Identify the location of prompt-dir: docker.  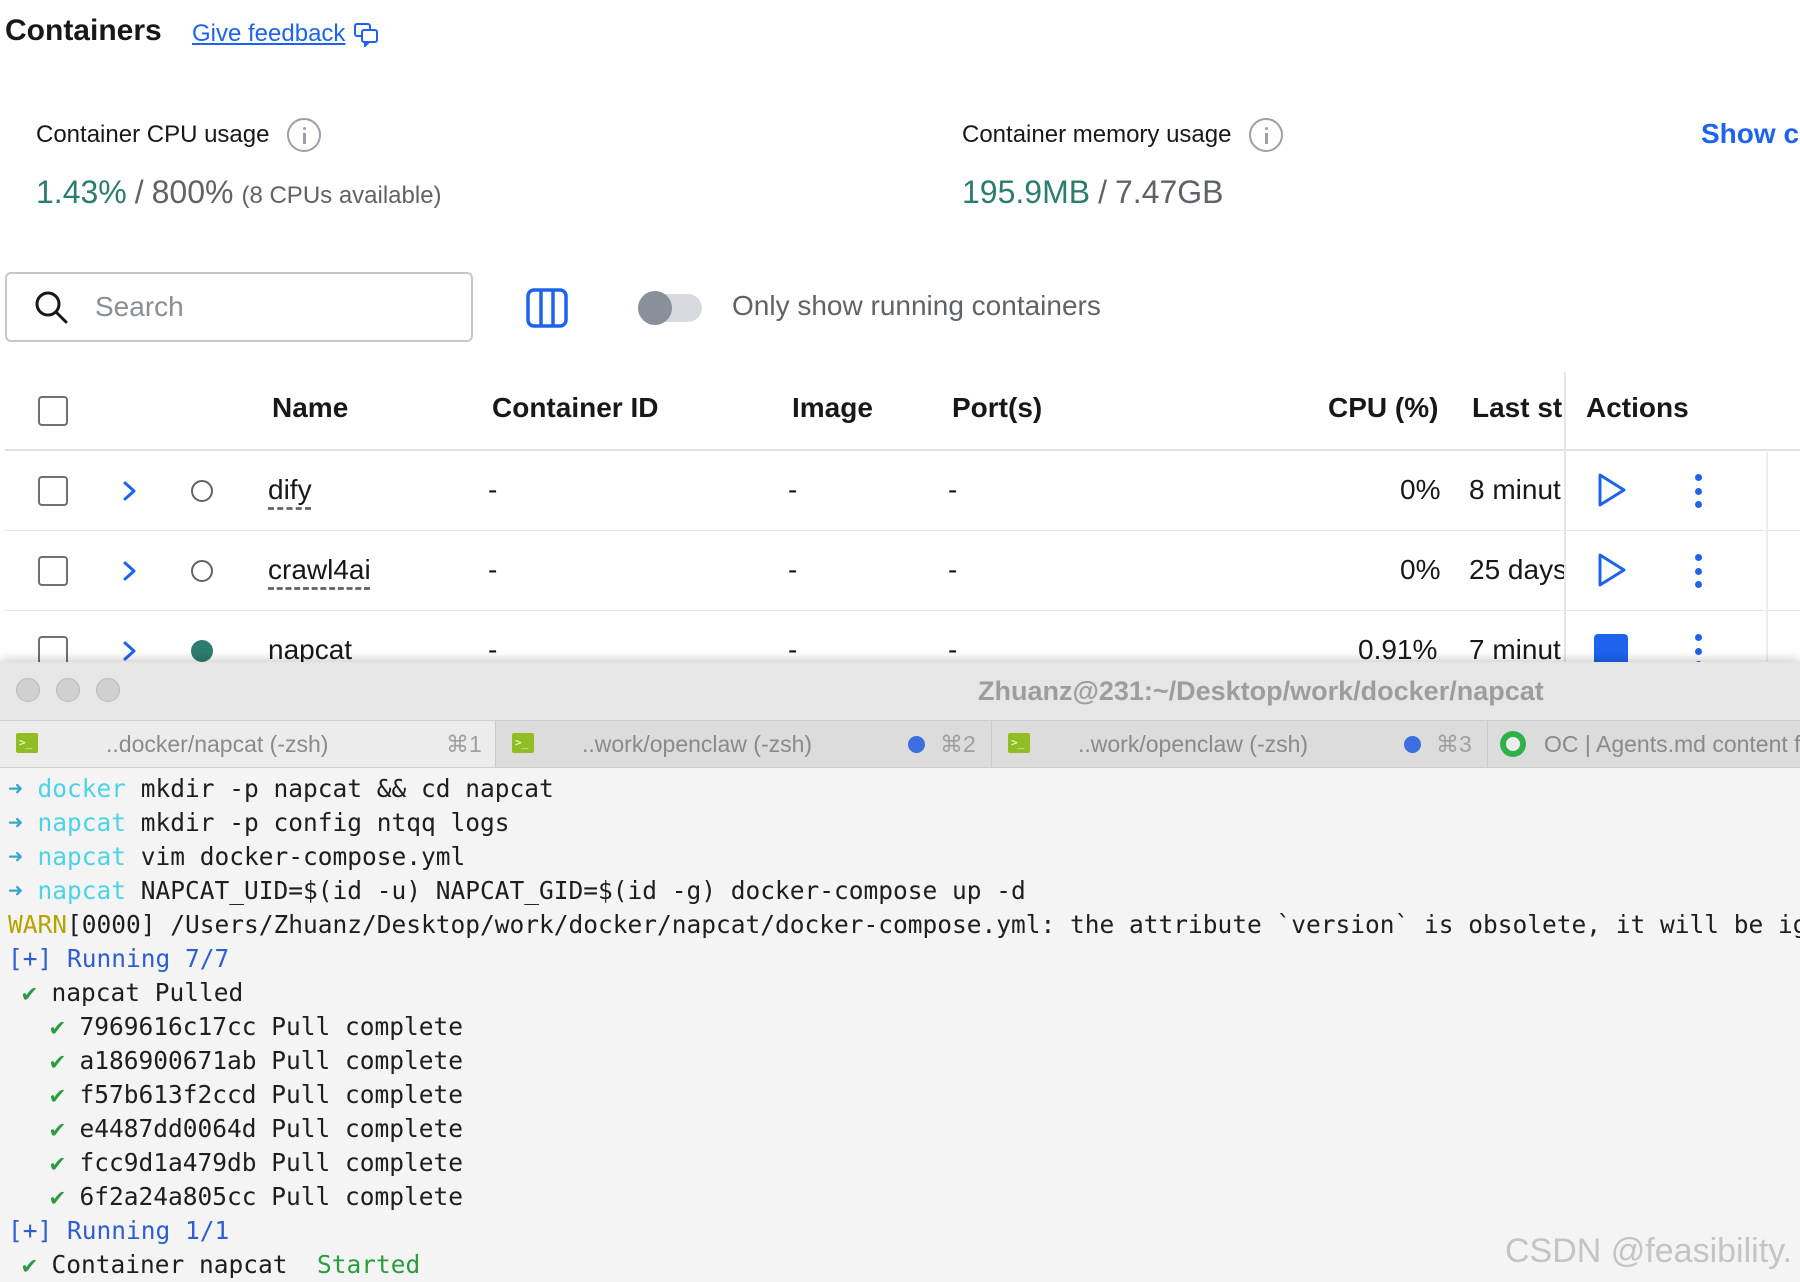
(82, 788).